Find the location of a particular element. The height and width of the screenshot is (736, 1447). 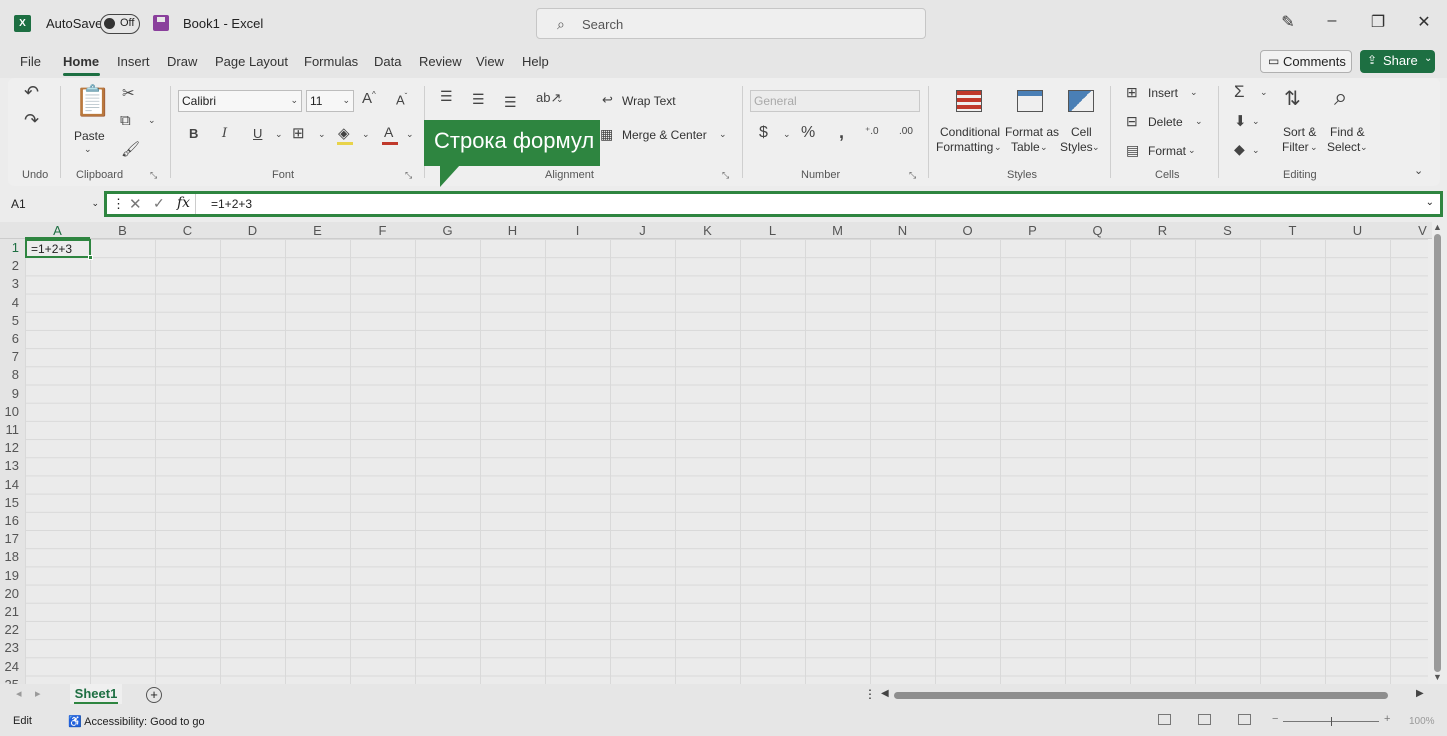

minimize-button: – is located at coordinates (1332, 21).